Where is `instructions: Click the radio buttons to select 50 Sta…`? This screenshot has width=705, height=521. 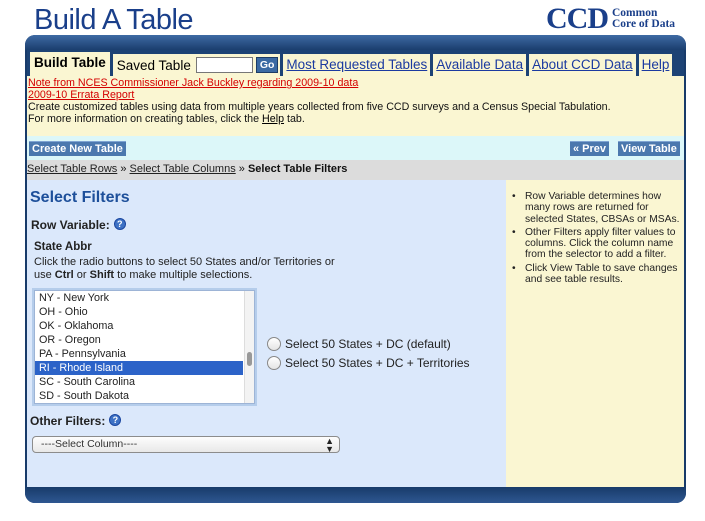
instructions: Click the radio buttons to select 50 Sta… is located at coordinates (209, 269).